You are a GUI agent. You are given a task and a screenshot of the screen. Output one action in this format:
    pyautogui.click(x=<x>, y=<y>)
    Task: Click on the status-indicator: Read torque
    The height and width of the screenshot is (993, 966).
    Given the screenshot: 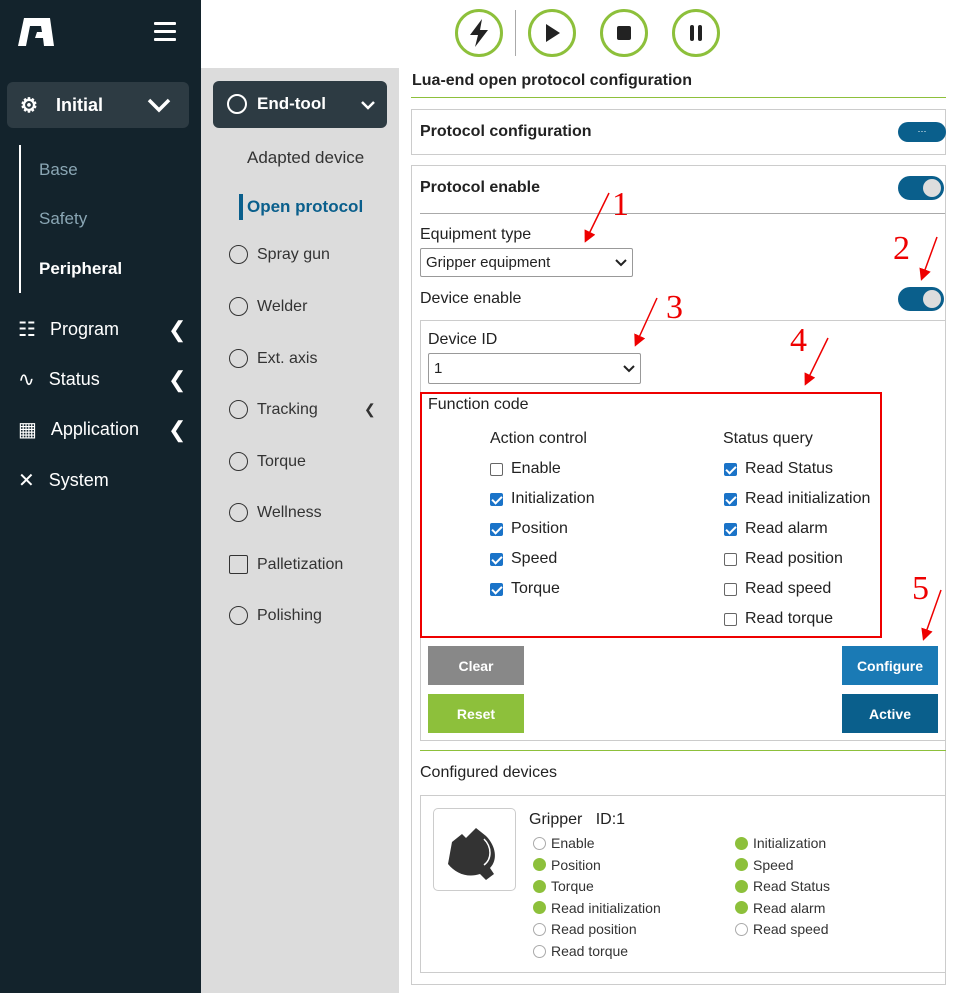 What is the action you would take?
    pyautogui.click(x=580, y=951)
    